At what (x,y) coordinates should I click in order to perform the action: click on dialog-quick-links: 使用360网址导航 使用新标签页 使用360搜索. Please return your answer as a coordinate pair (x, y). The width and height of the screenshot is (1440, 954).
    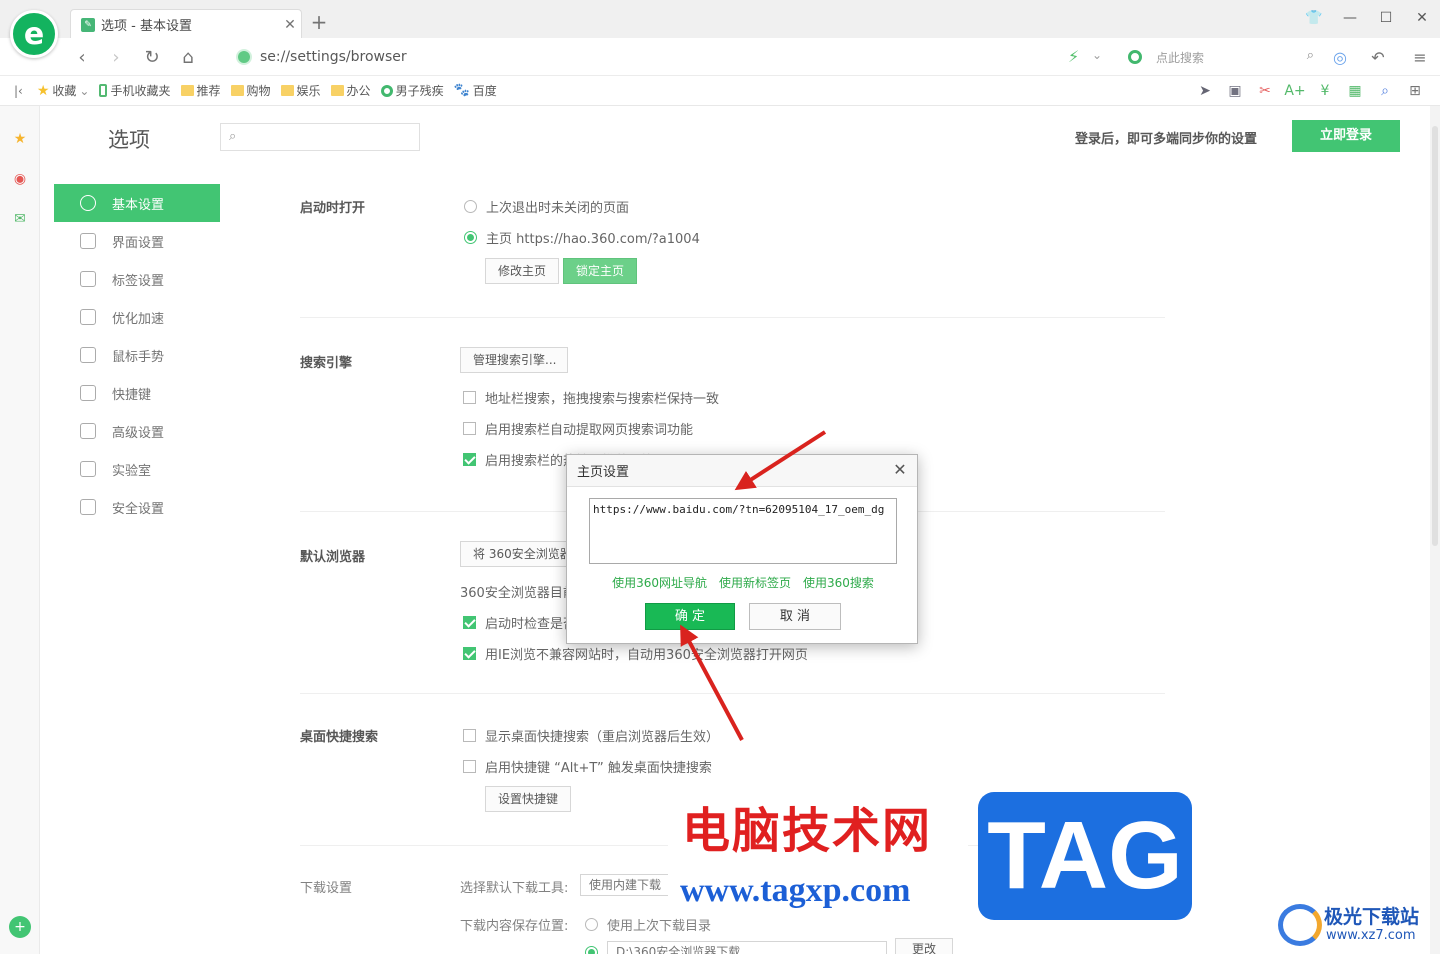
    Looking at the image, I should click on (743, 582).